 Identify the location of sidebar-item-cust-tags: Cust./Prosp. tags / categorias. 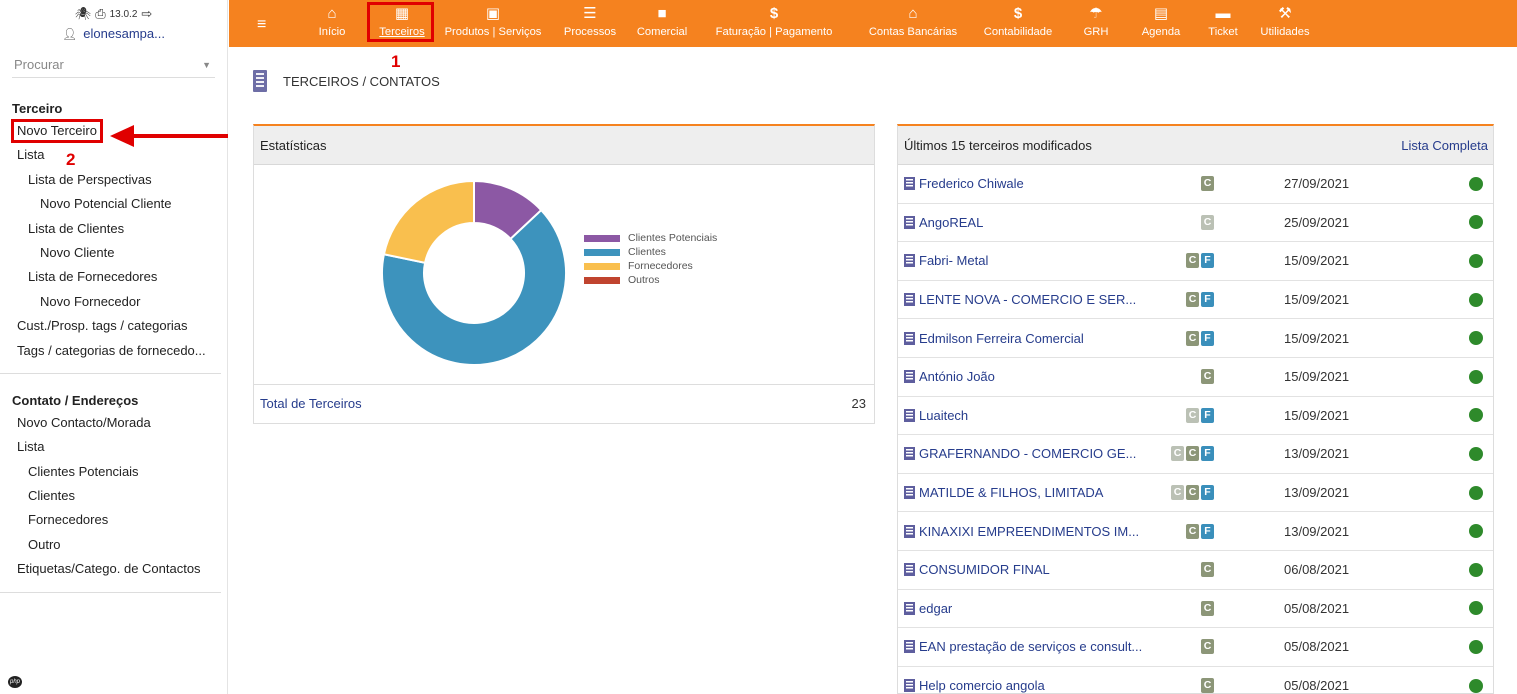
(110, 326).